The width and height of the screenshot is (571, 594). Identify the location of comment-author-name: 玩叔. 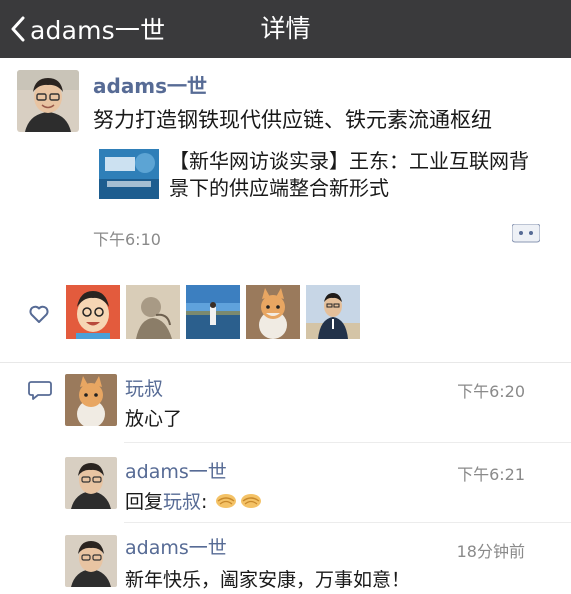
(144, 387).